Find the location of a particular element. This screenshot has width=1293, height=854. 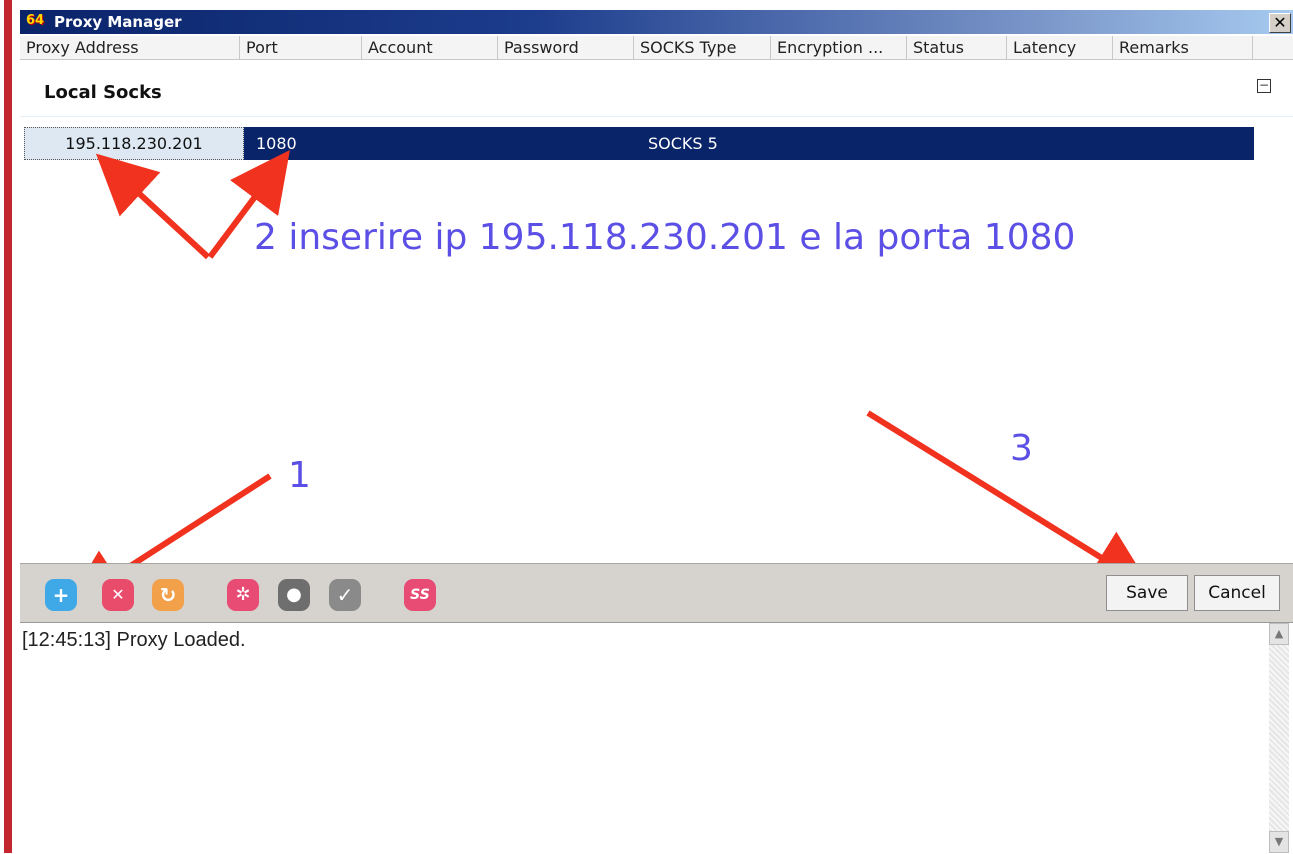

collapse-icon: − is located at coordinates (1264, 86).